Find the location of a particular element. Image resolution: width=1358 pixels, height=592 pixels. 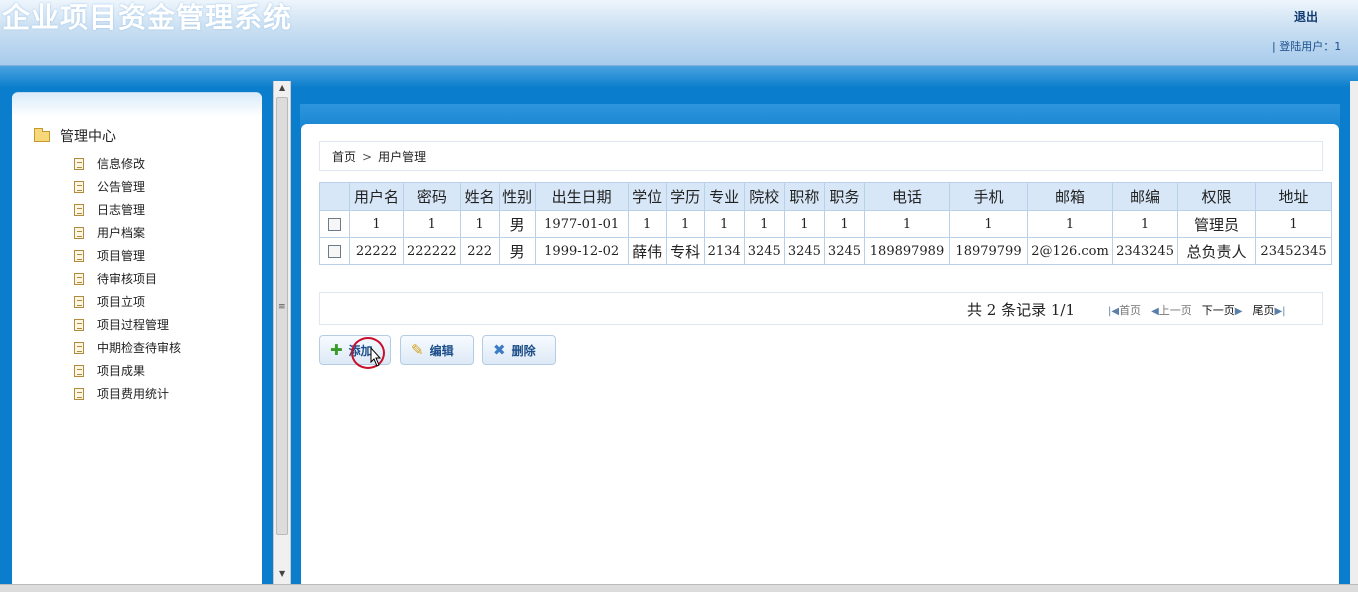

sidebar-item-results: 项目成果 is located at coordinates (127, 370).